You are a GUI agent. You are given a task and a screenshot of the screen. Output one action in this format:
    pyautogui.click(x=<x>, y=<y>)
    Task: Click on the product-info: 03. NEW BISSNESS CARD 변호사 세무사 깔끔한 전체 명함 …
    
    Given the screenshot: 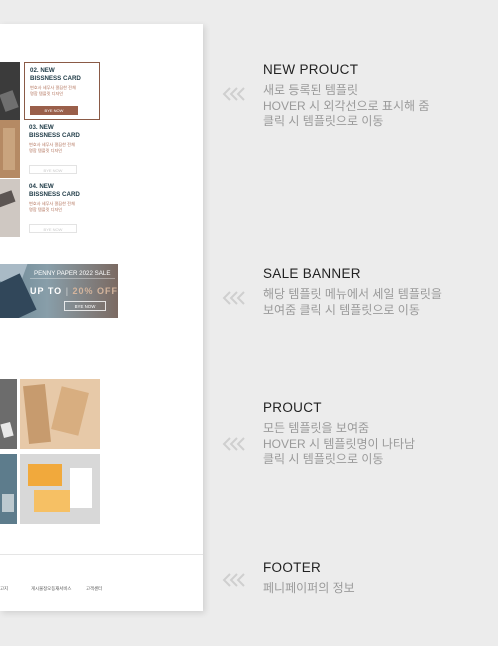 What is the action you would take?
    pyautogui.click(x=62, y=149)
    